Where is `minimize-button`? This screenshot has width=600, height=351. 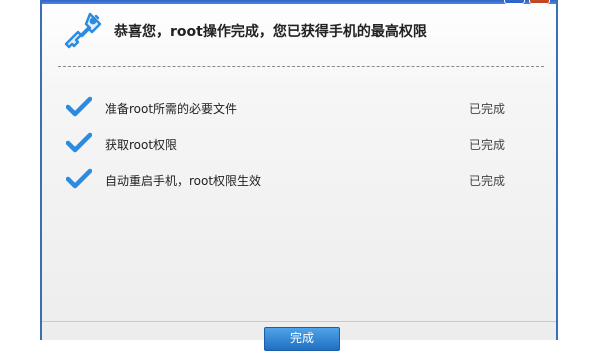
minimize-button is located at coordinates (514, 2).